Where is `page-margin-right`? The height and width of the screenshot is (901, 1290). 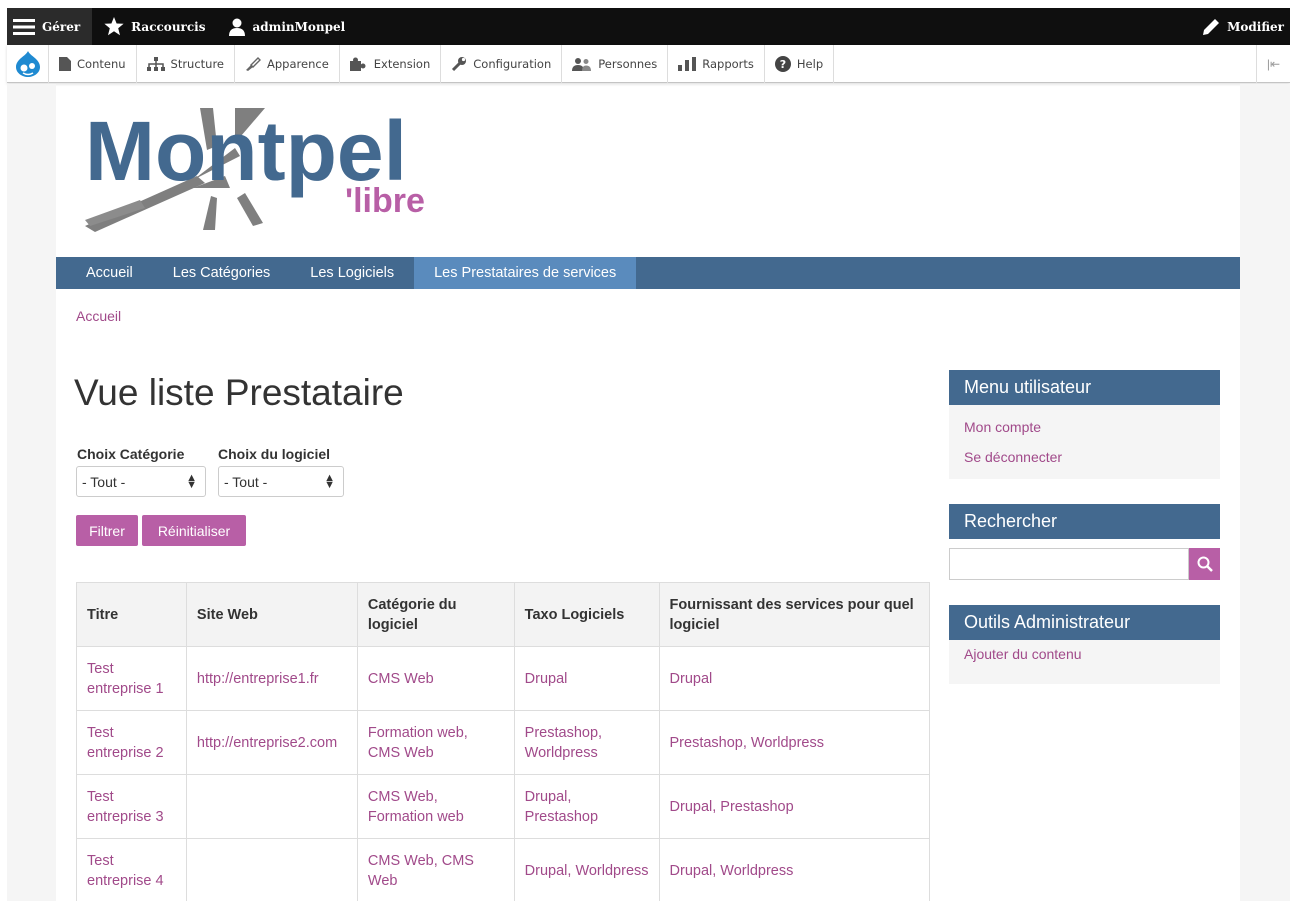 page-margin-right is located at coordinates (1265, 492).